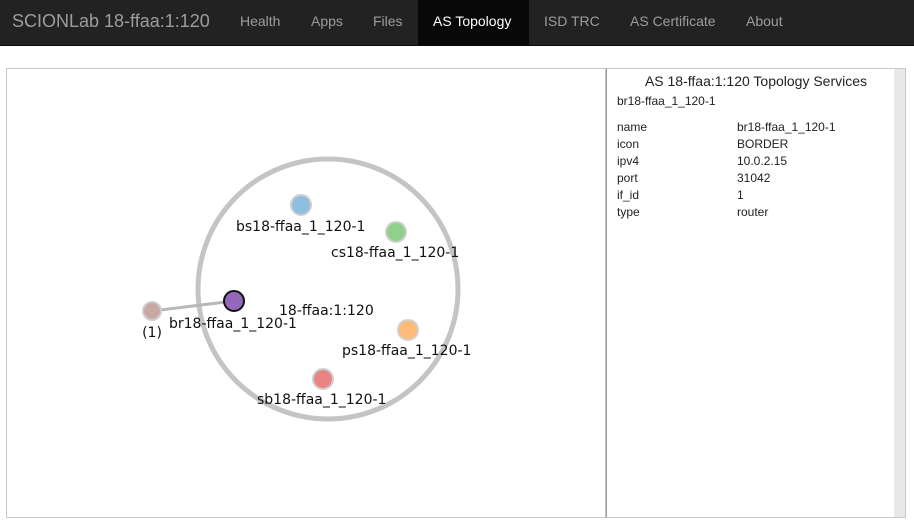  I want to click on property-key: name, so click(632, 127).